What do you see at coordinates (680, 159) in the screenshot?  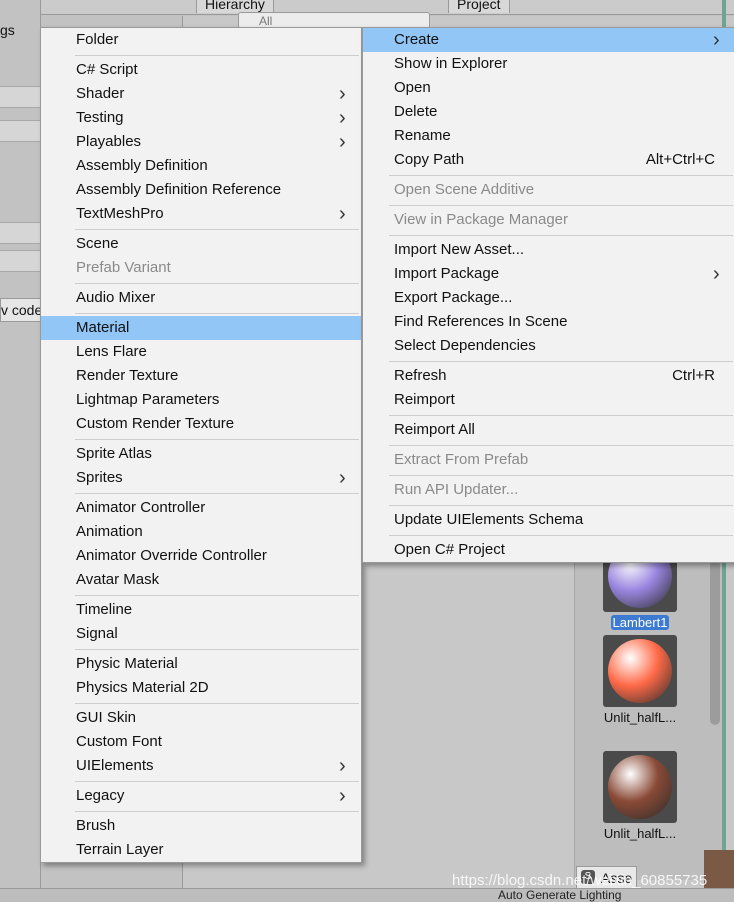 I see `shortcut-label: Alt+Ctrl+C` at bounding box center [680, 159].